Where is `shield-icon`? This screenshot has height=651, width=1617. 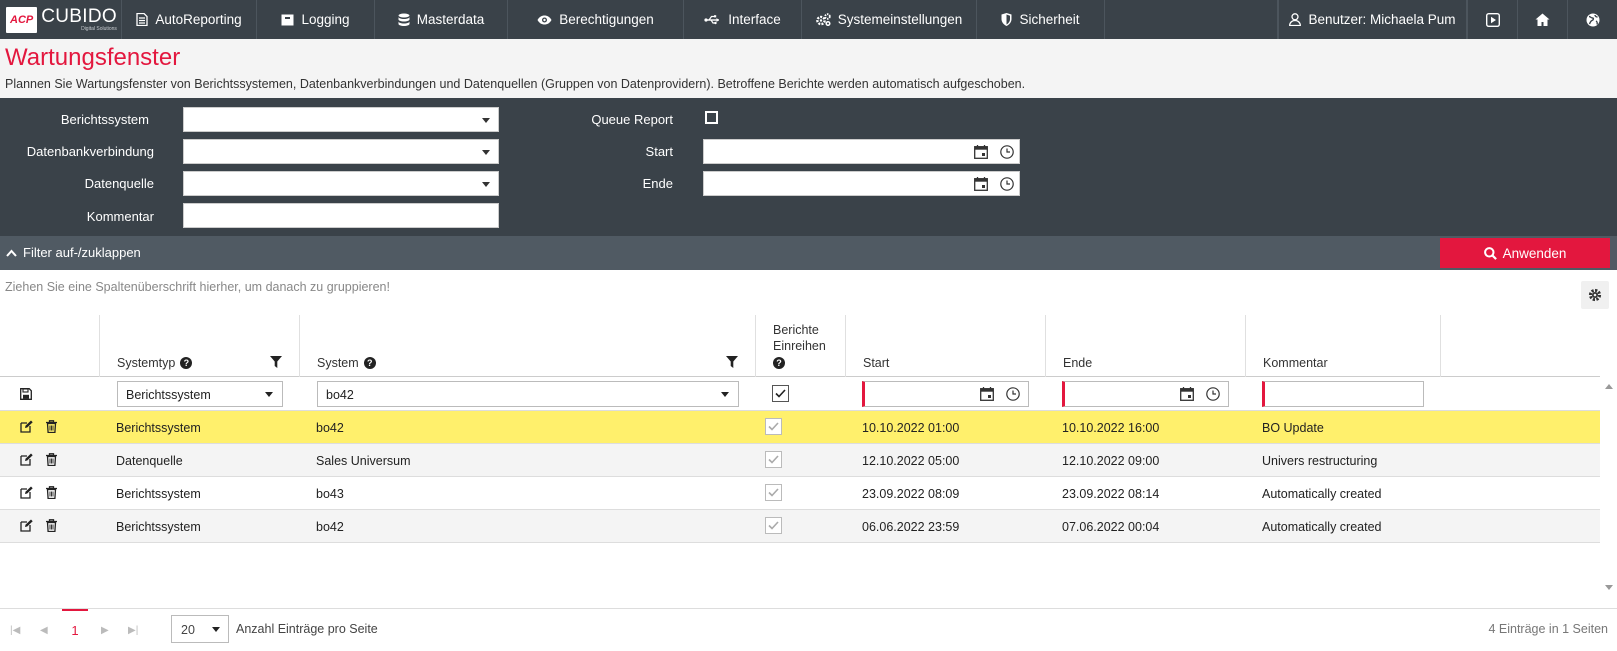 shield-icon is located at coordinates (1006, 19).